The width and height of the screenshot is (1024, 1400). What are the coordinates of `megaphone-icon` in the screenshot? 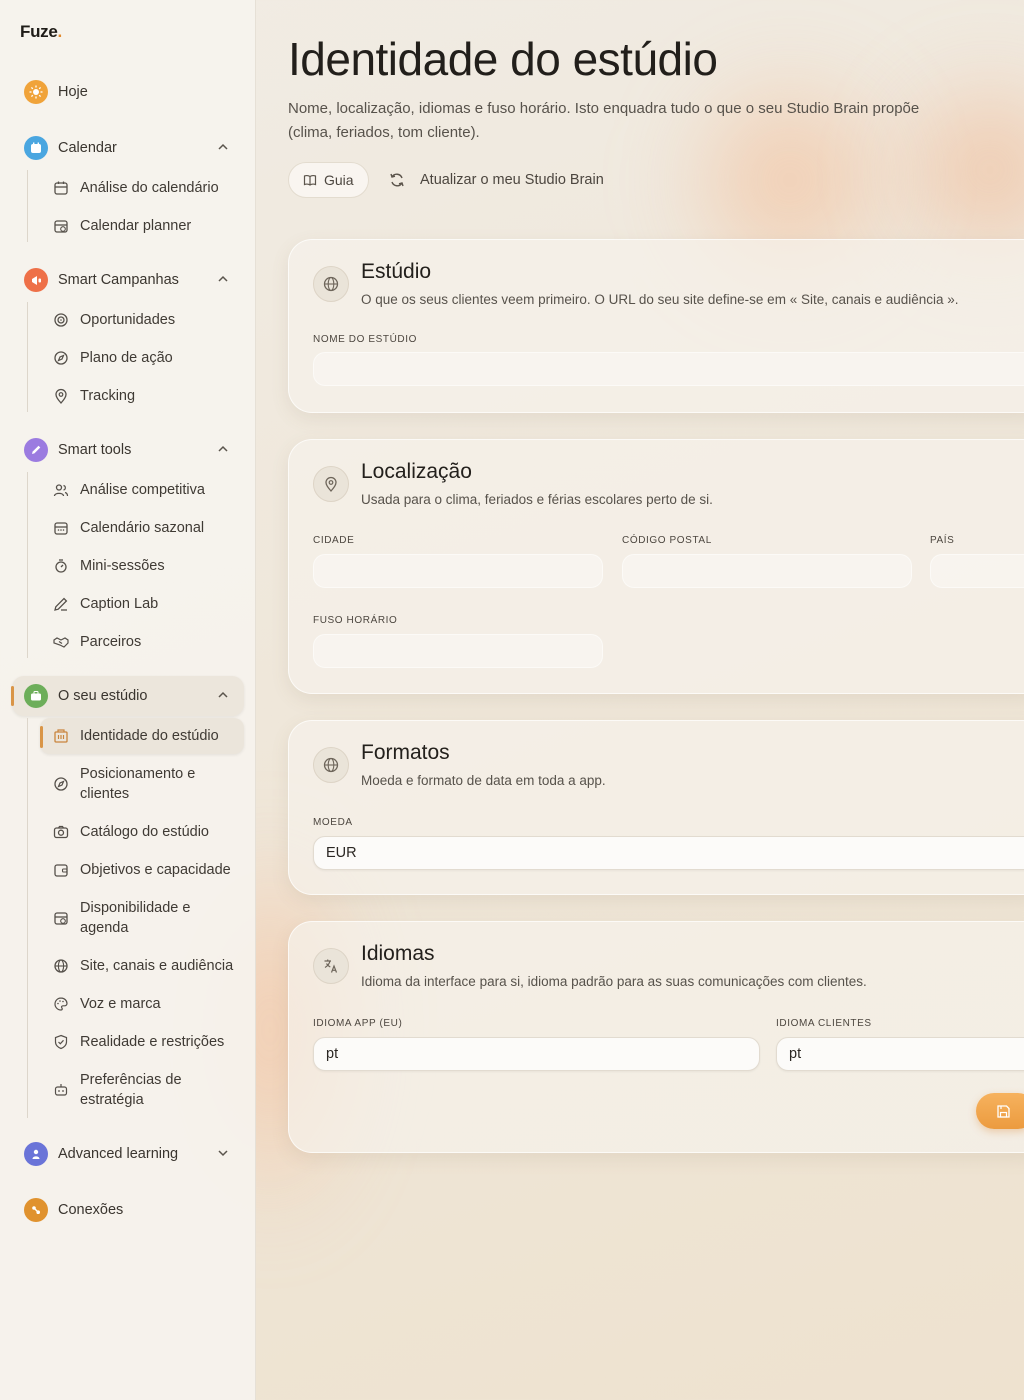 It's located at (36, 280).